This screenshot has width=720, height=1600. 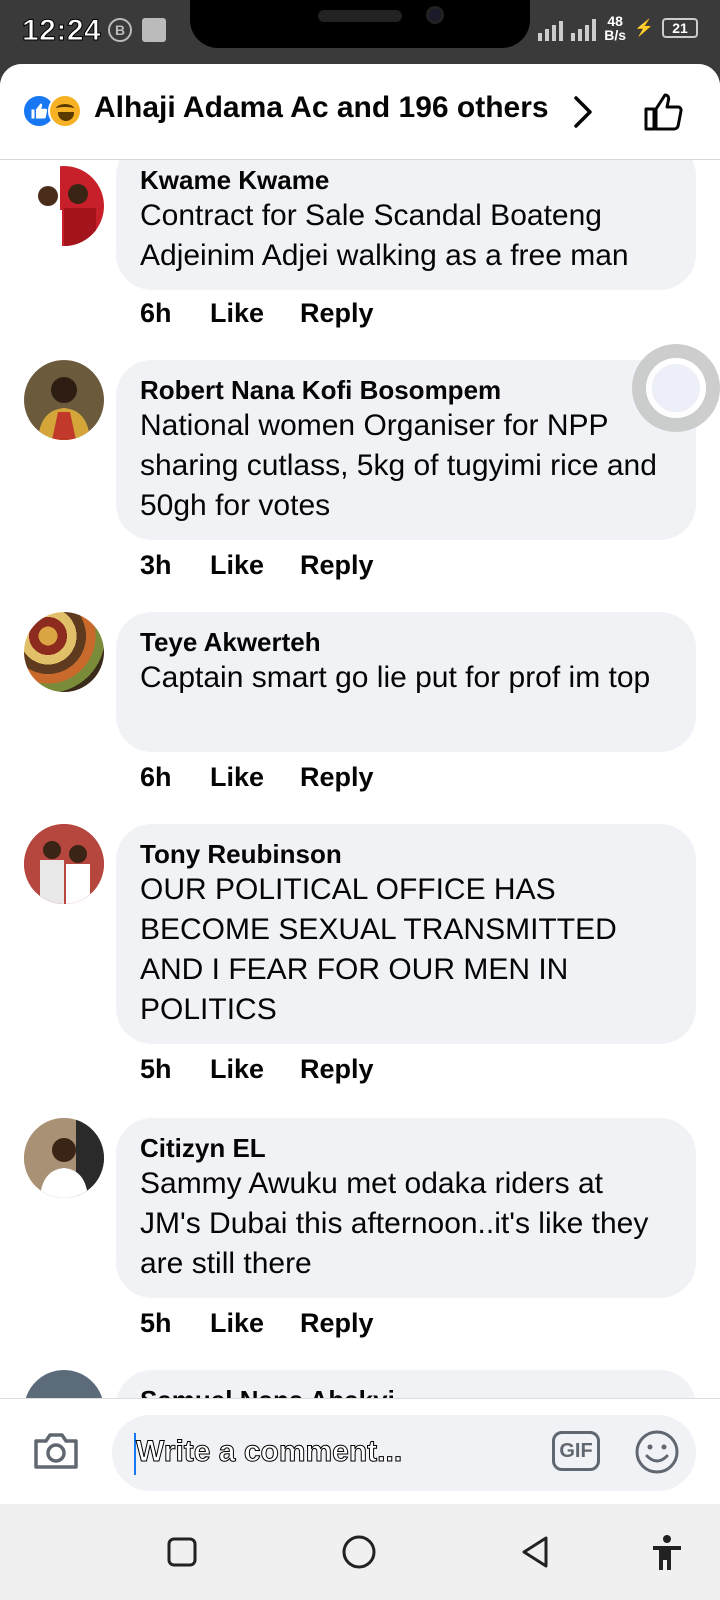 I want to click on reaction-icons, so click(x=54, y=112).